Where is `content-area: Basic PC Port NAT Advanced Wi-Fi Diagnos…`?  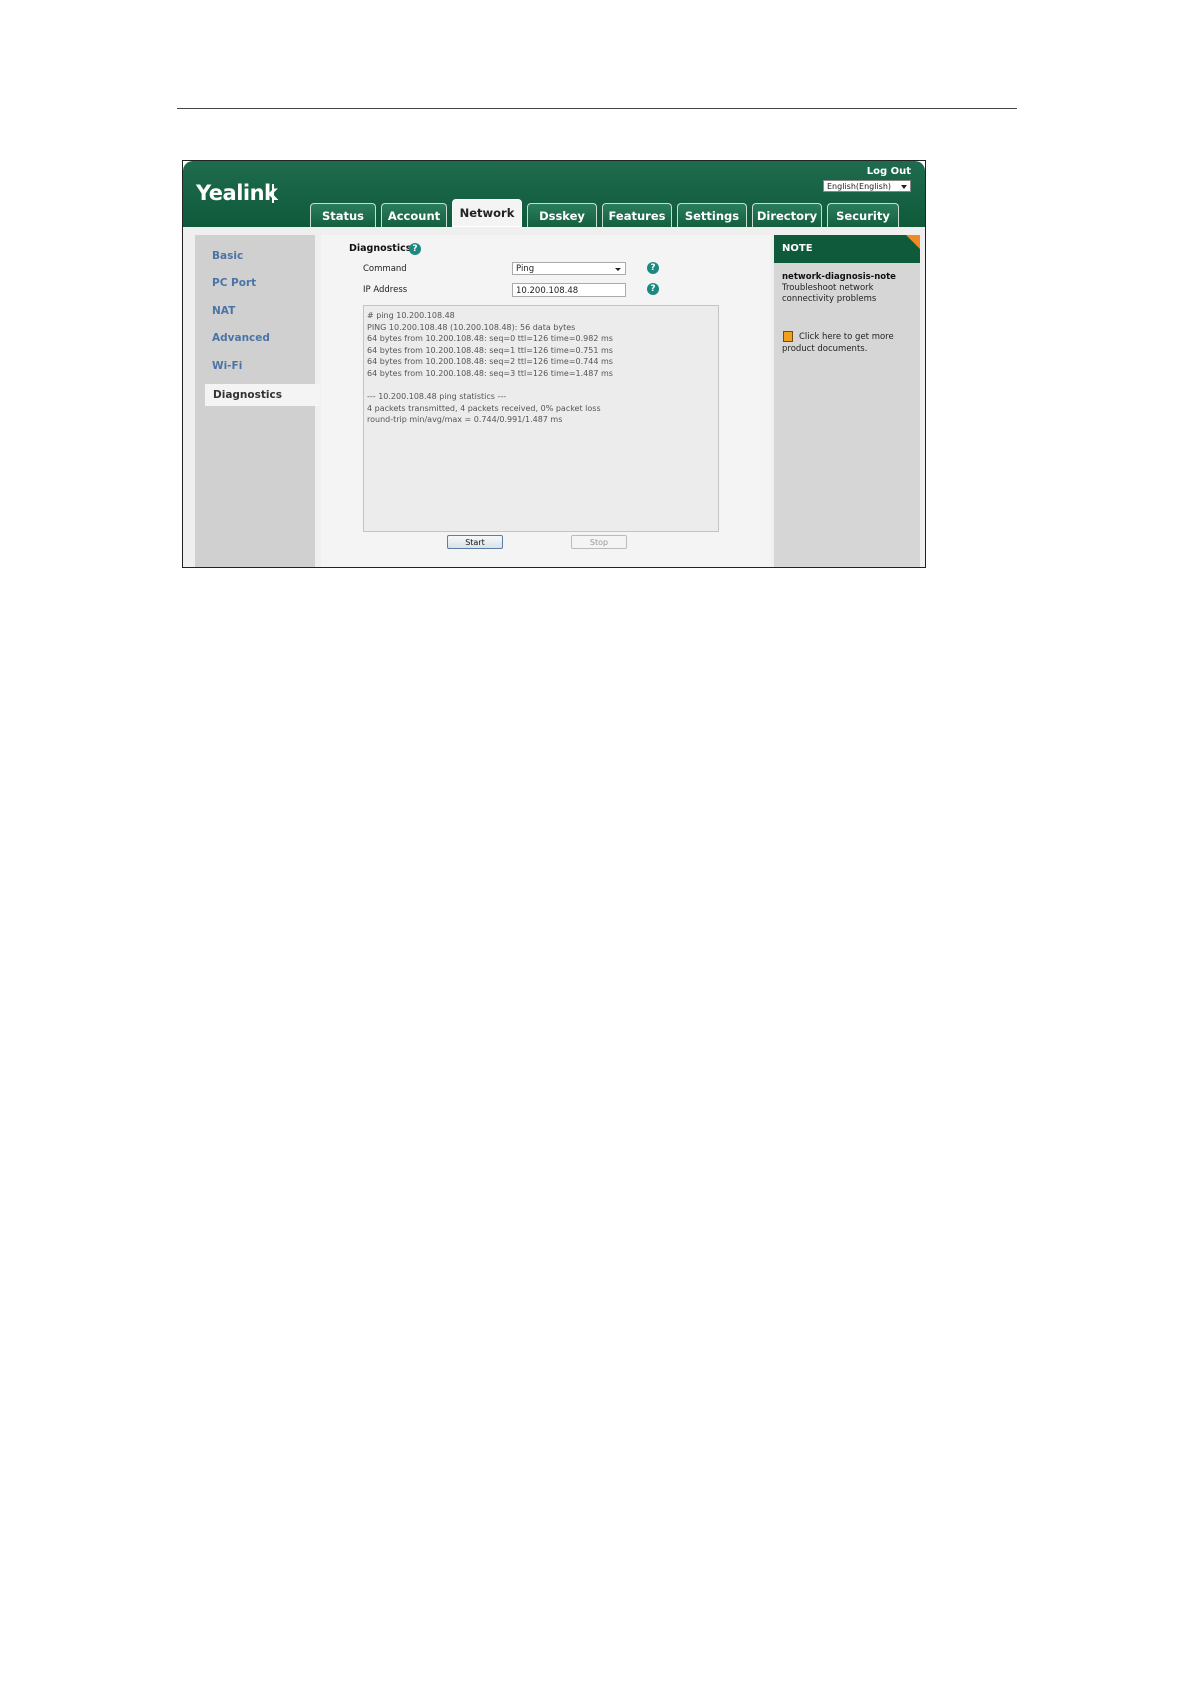
content-area: Basic PC Port NAT Advanced Wi-Fi Diagnos… is located at coordinates (554, 397).